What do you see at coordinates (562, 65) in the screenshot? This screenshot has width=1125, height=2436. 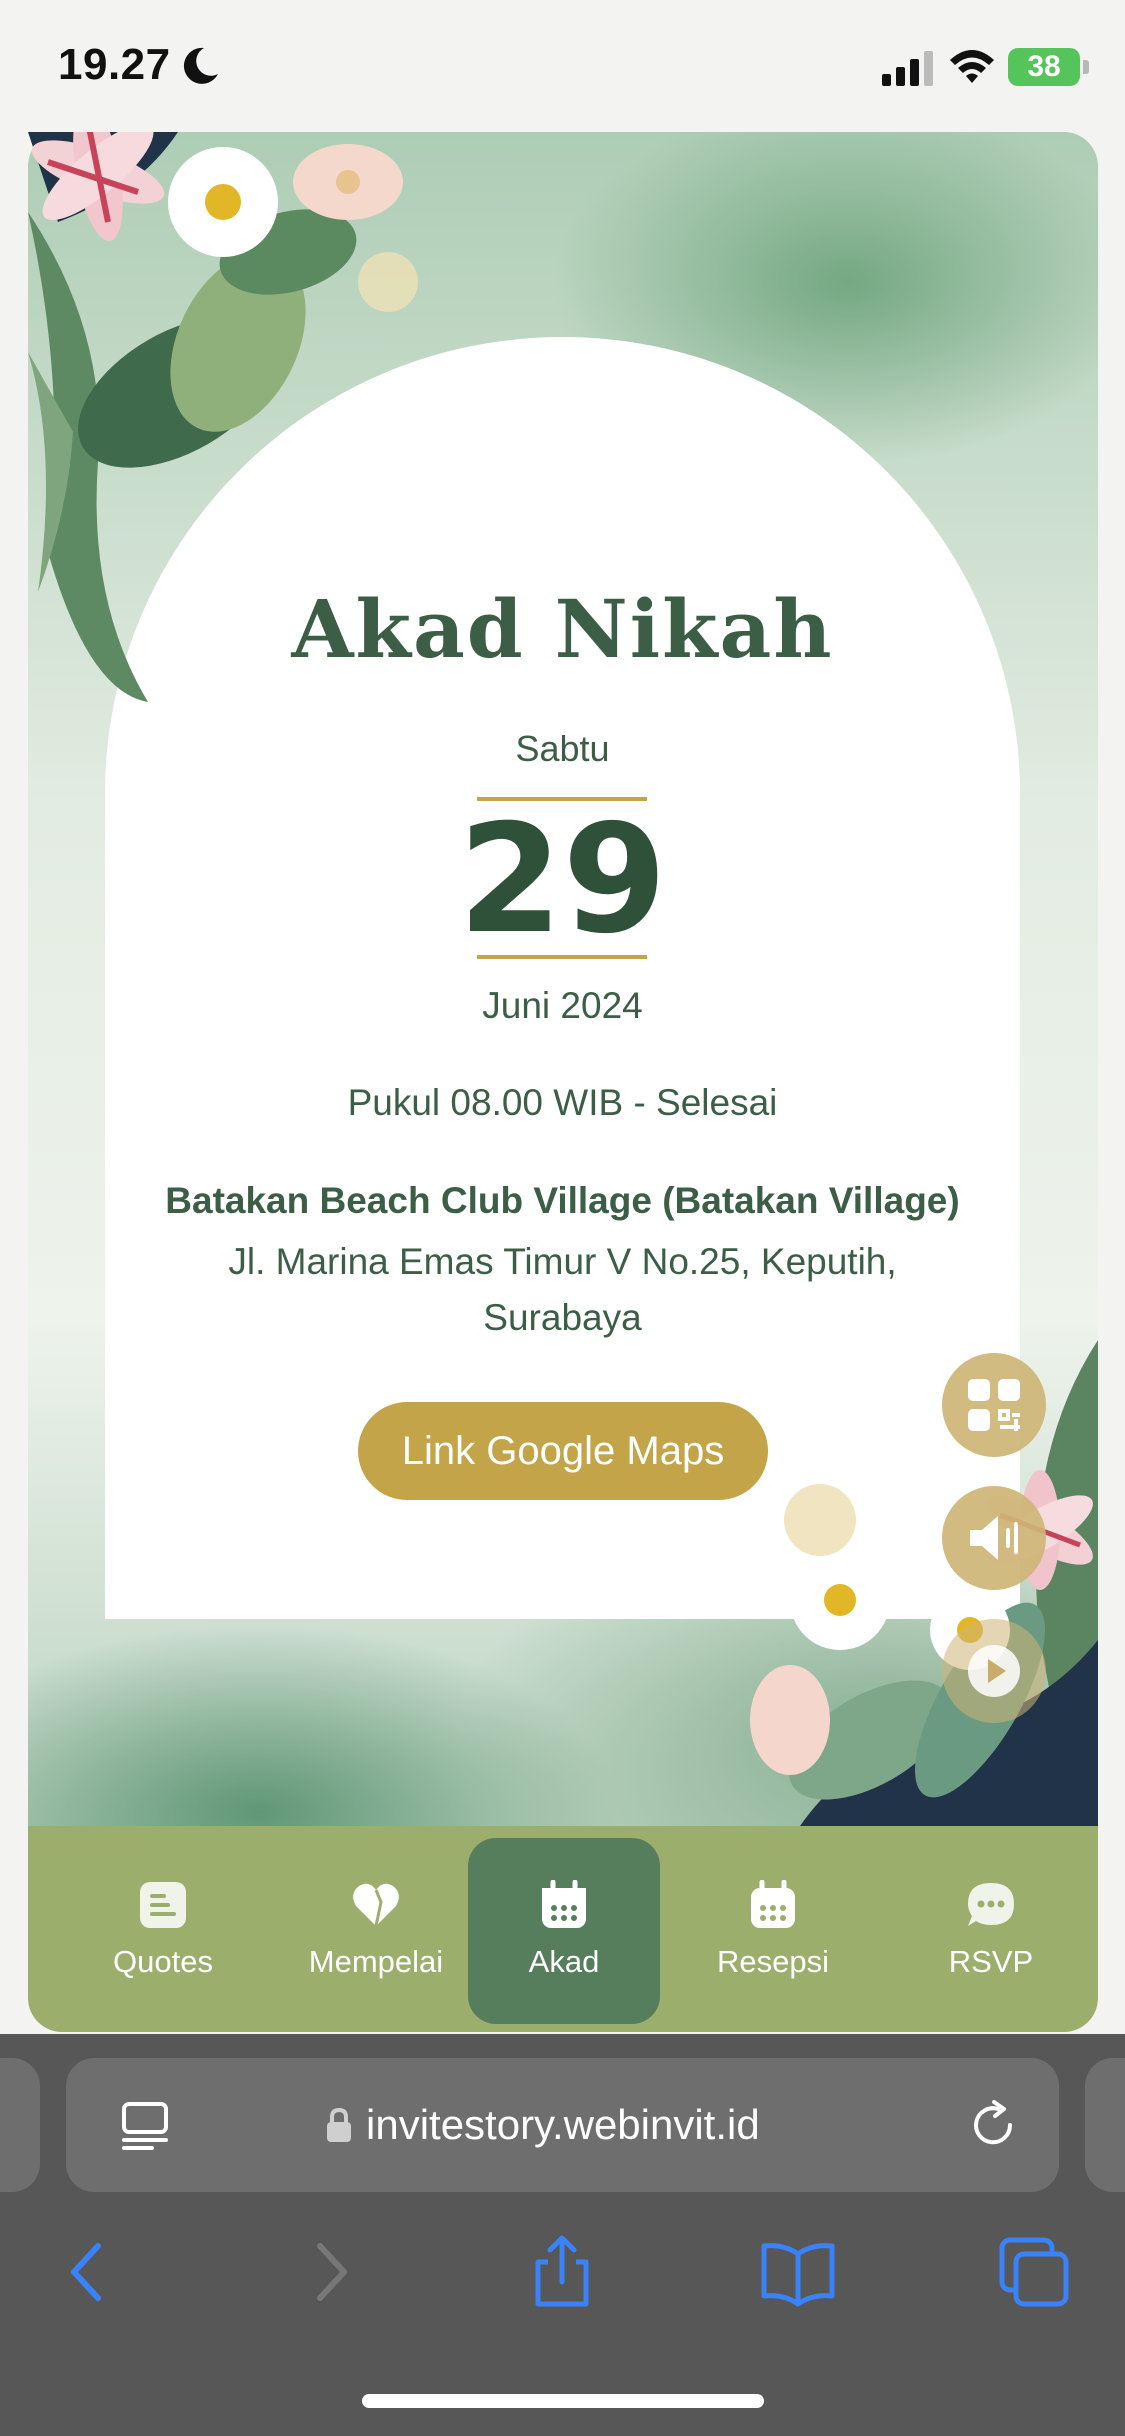 I see `status-bar: 19.27 38` at bounding box center [562, 65].